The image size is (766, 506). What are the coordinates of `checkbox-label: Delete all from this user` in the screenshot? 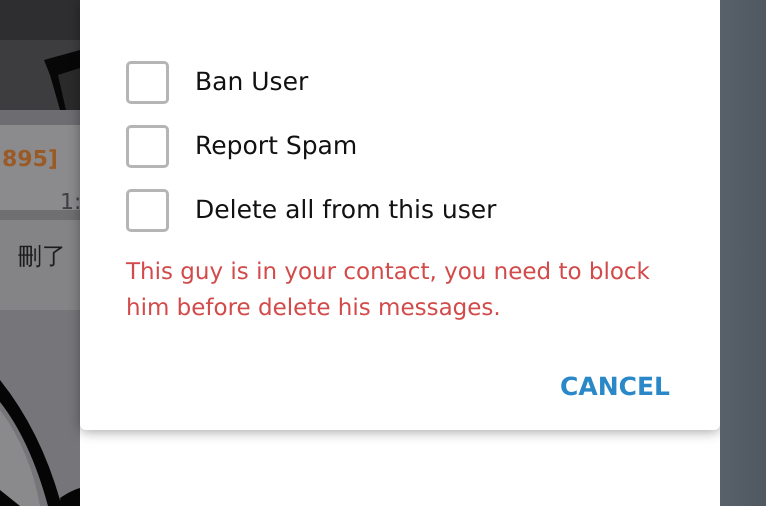 It's located at (345, 210).